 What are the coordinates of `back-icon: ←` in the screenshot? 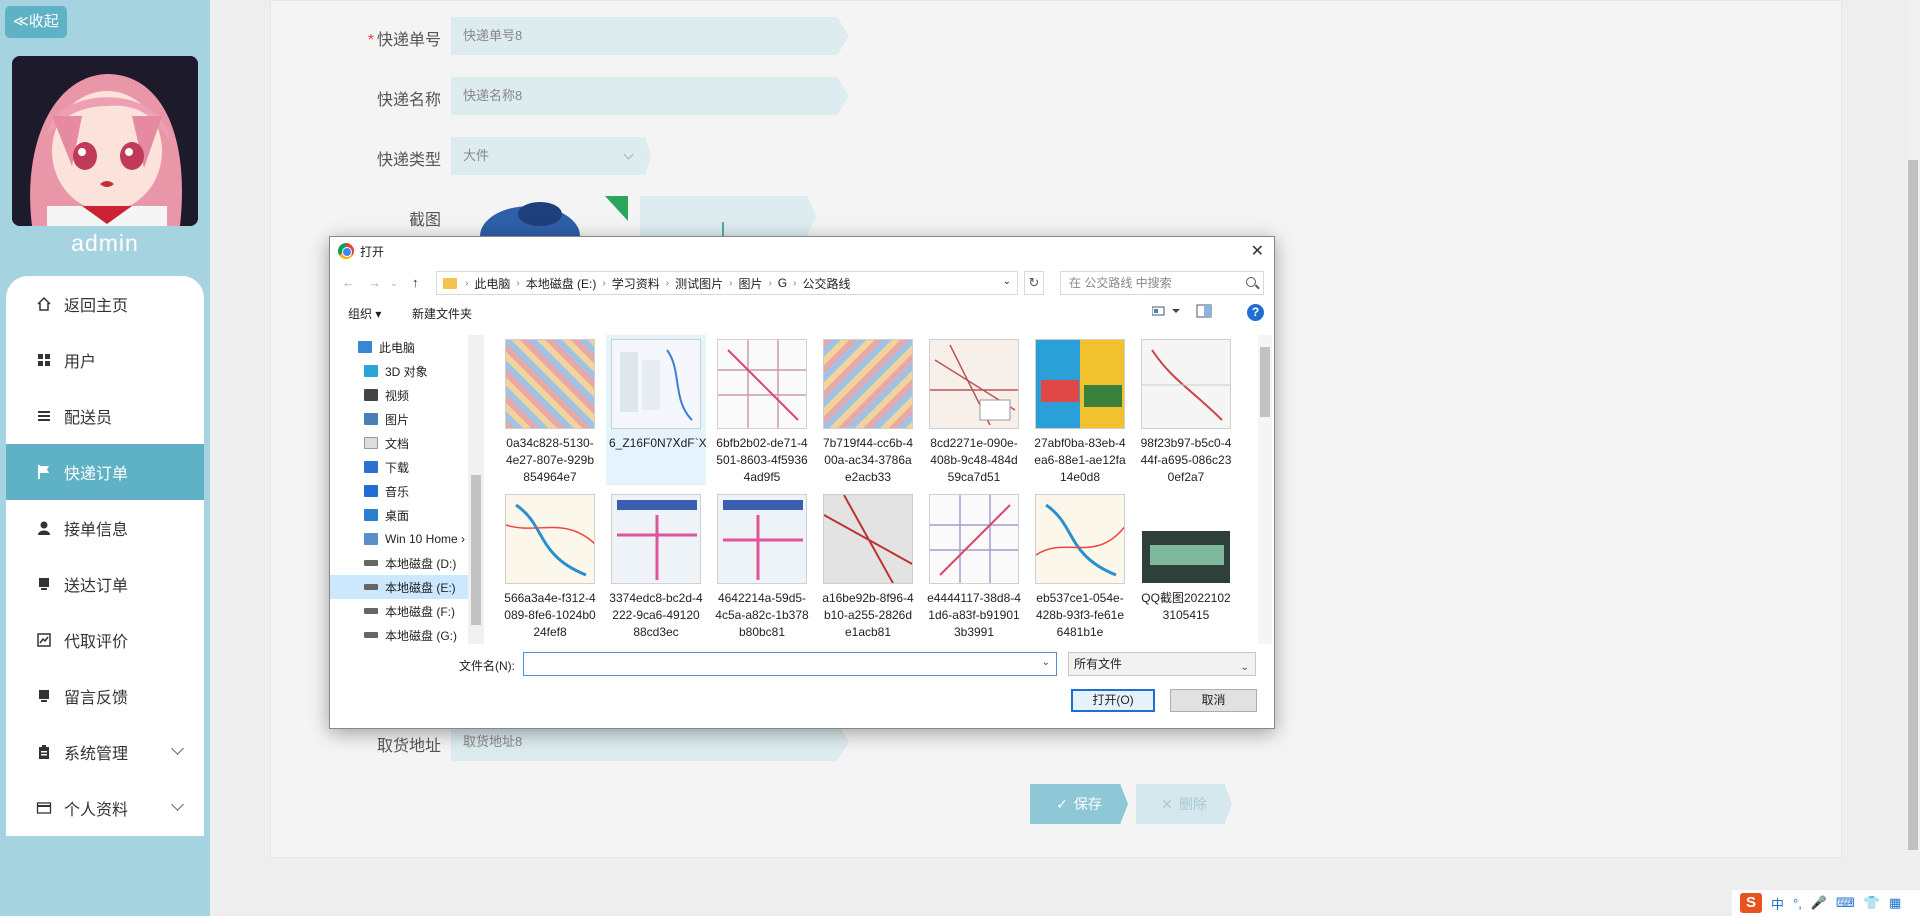 It's located at (348, 282).